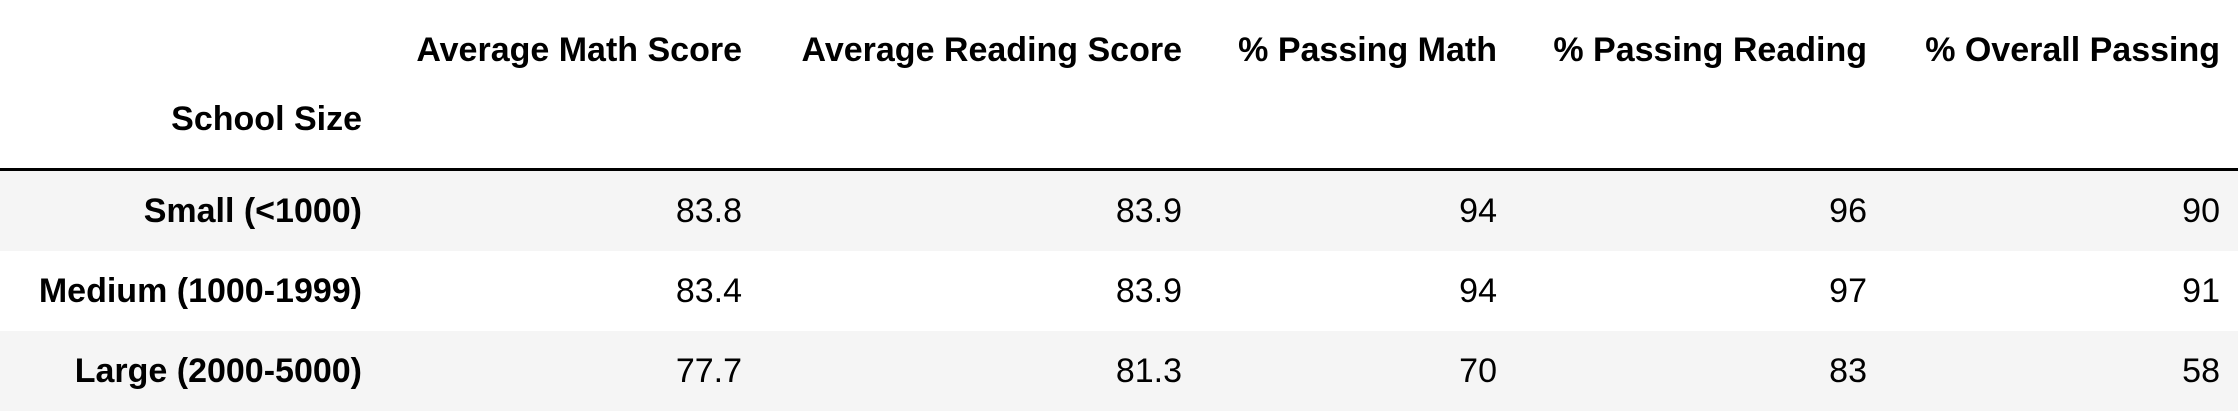 This screenshot has width=2238, height=414. Describe the element at coordinates (1478, 370) in the screenshot. I see `cell-passing-math: 70` at that location.